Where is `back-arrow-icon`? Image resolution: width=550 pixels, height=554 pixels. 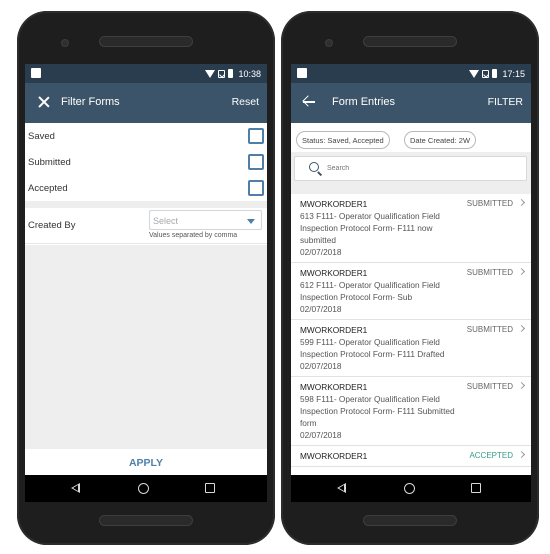 back-arrow-icon is located at coordinates (309, 102).